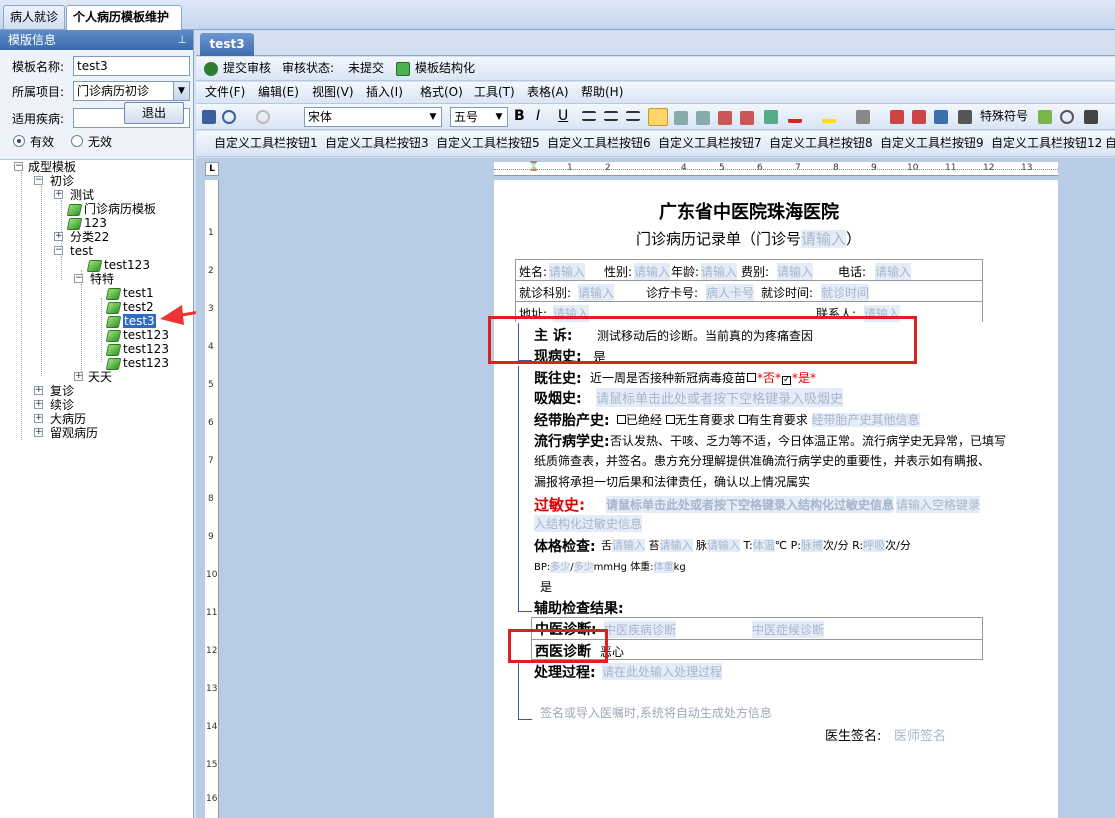 The width and height of the screenshot is (1115, 818). What do you see at coordinates (93, 377) in the screenshot?
I see `tree-item-tiantian: + 天天` at bounding box center [93, 377].